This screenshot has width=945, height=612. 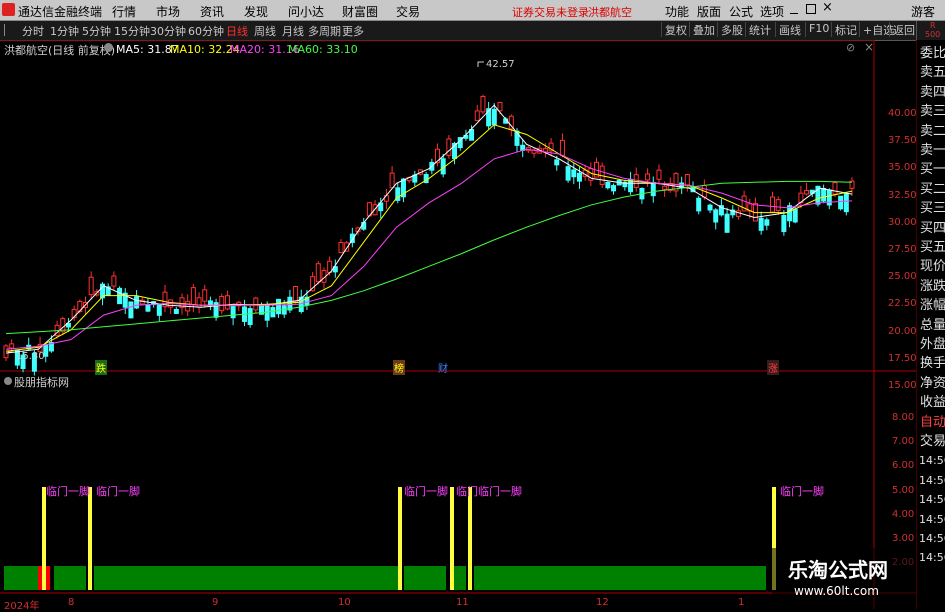 I want to click on event-marker-1: 跌, so click(x=101, y=367).